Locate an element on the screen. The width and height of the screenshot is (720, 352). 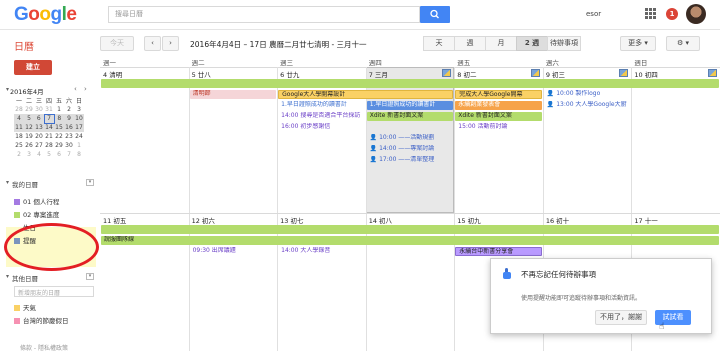
view-tab: 待辦事項 is located at coordinates (564, 43).